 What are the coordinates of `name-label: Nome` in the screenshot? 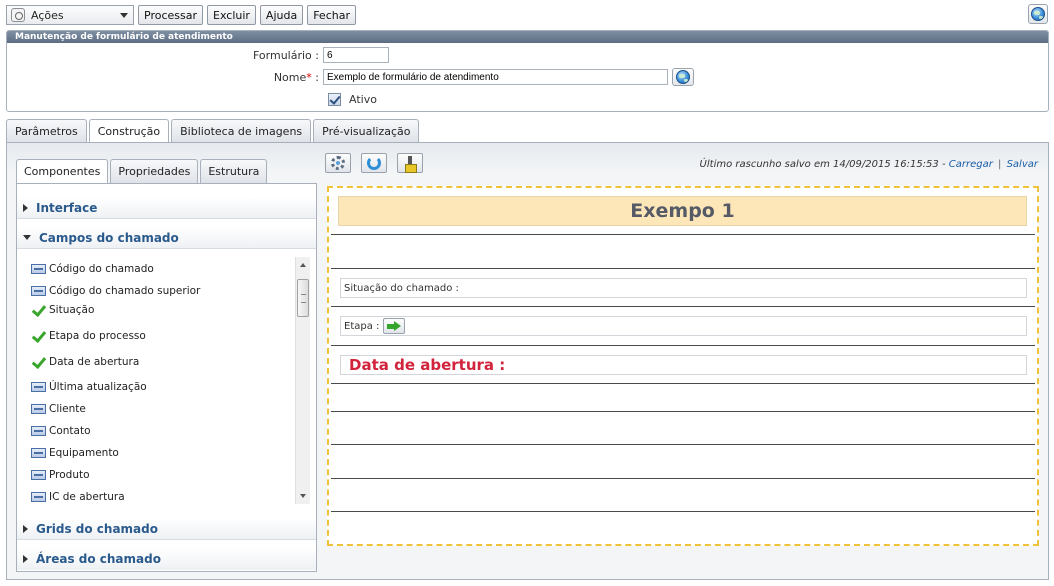 It's located at (290, 77).